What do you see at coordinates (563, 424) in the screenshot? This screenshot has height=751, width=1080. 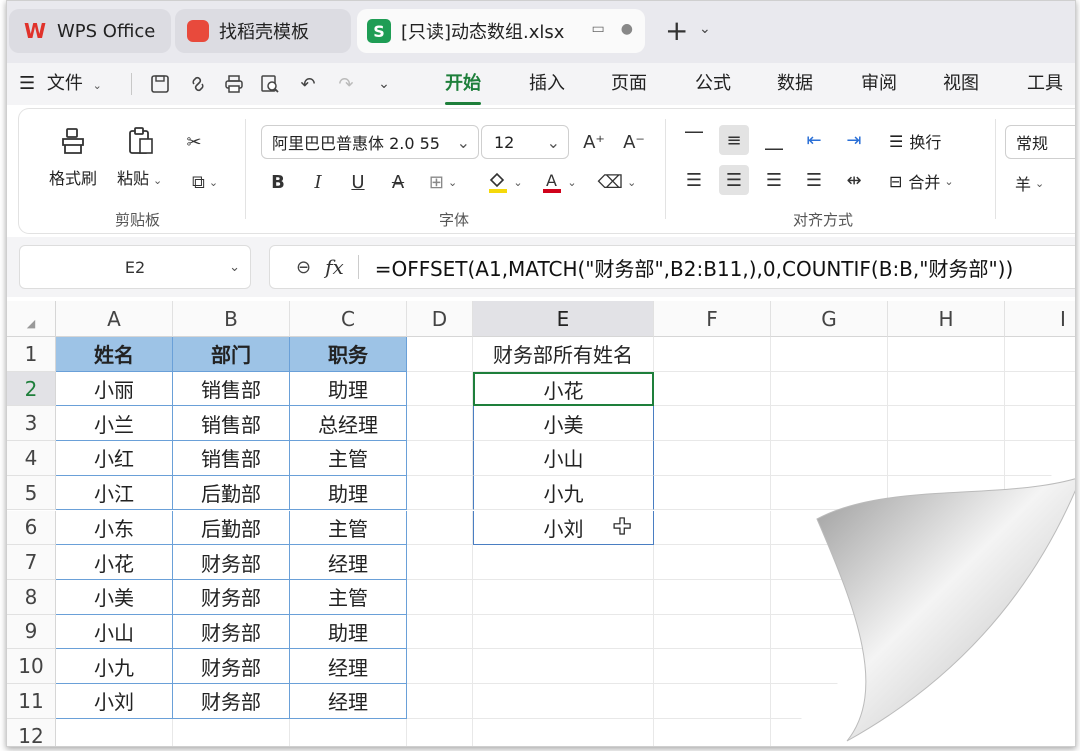 I see `result-cell: 小美` at bounding box center [563, 424].